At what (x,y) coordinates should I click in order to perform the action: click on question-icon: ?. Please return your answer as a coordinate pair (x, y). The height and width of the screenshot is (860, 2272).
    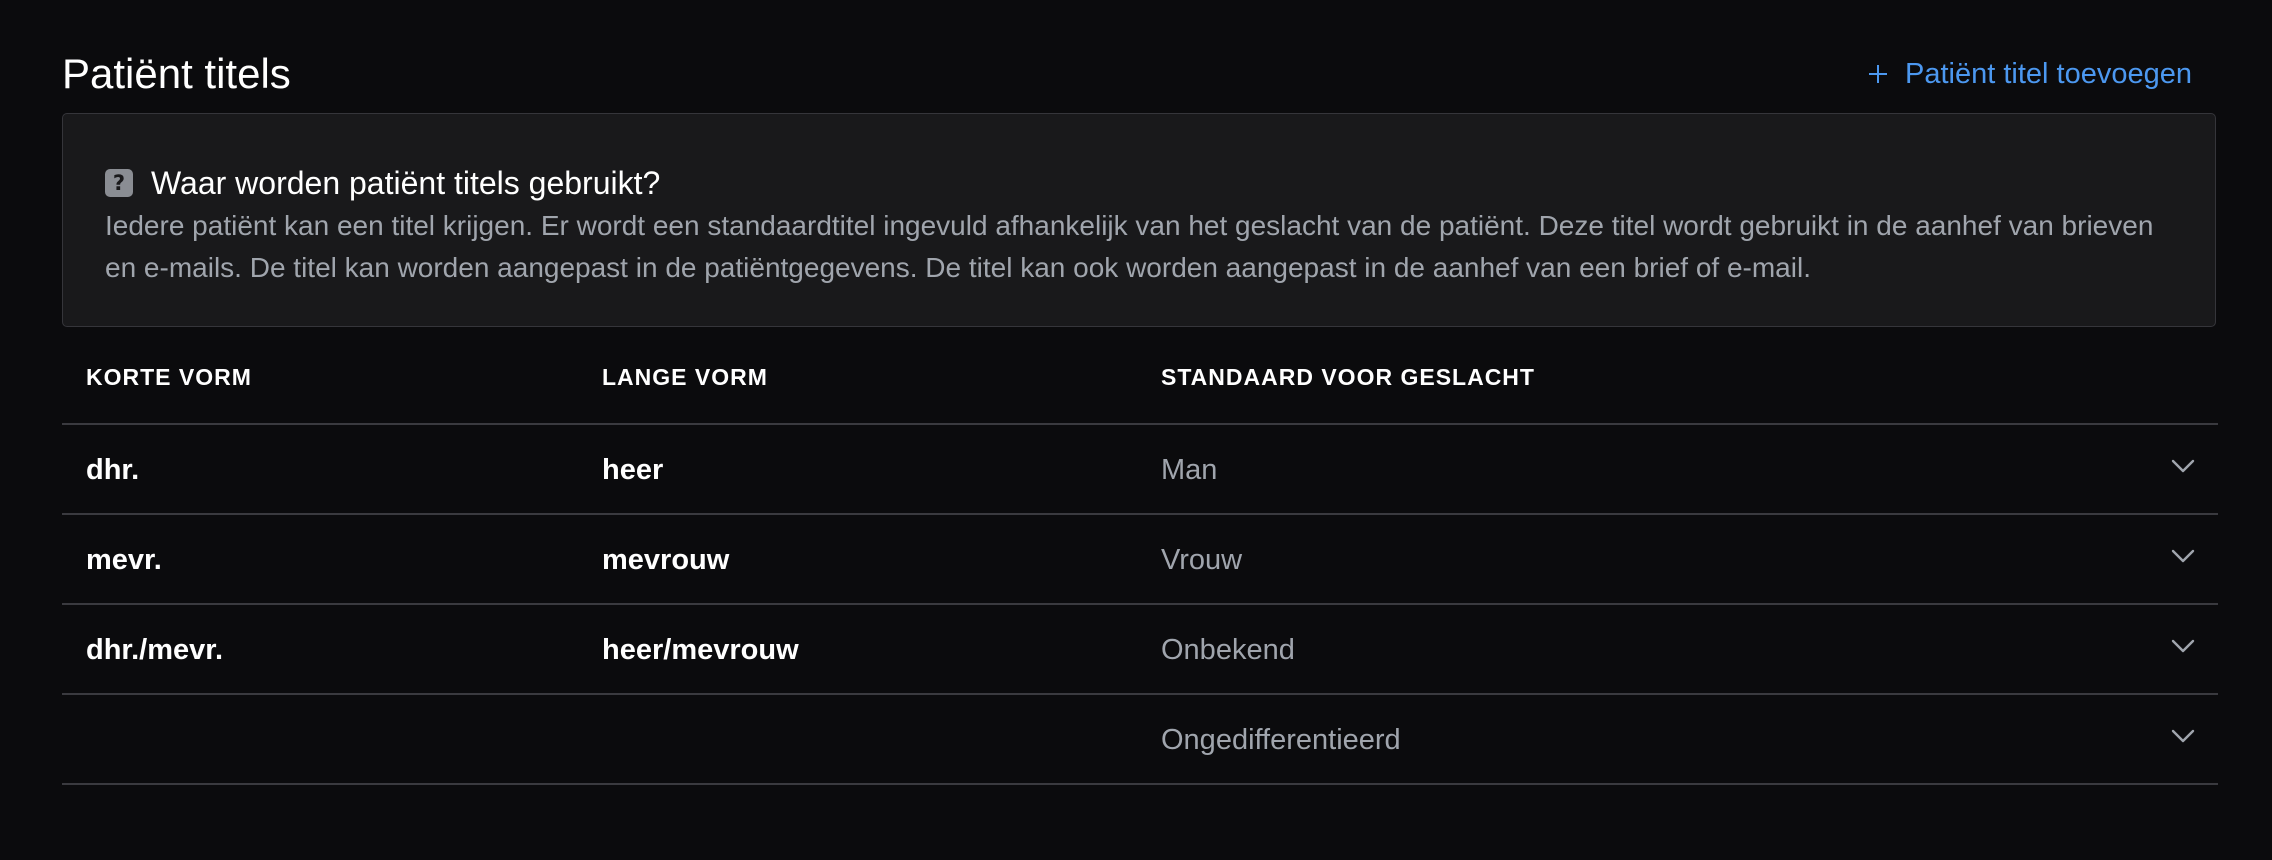
    Looking at the image, I should click on (119, 183).